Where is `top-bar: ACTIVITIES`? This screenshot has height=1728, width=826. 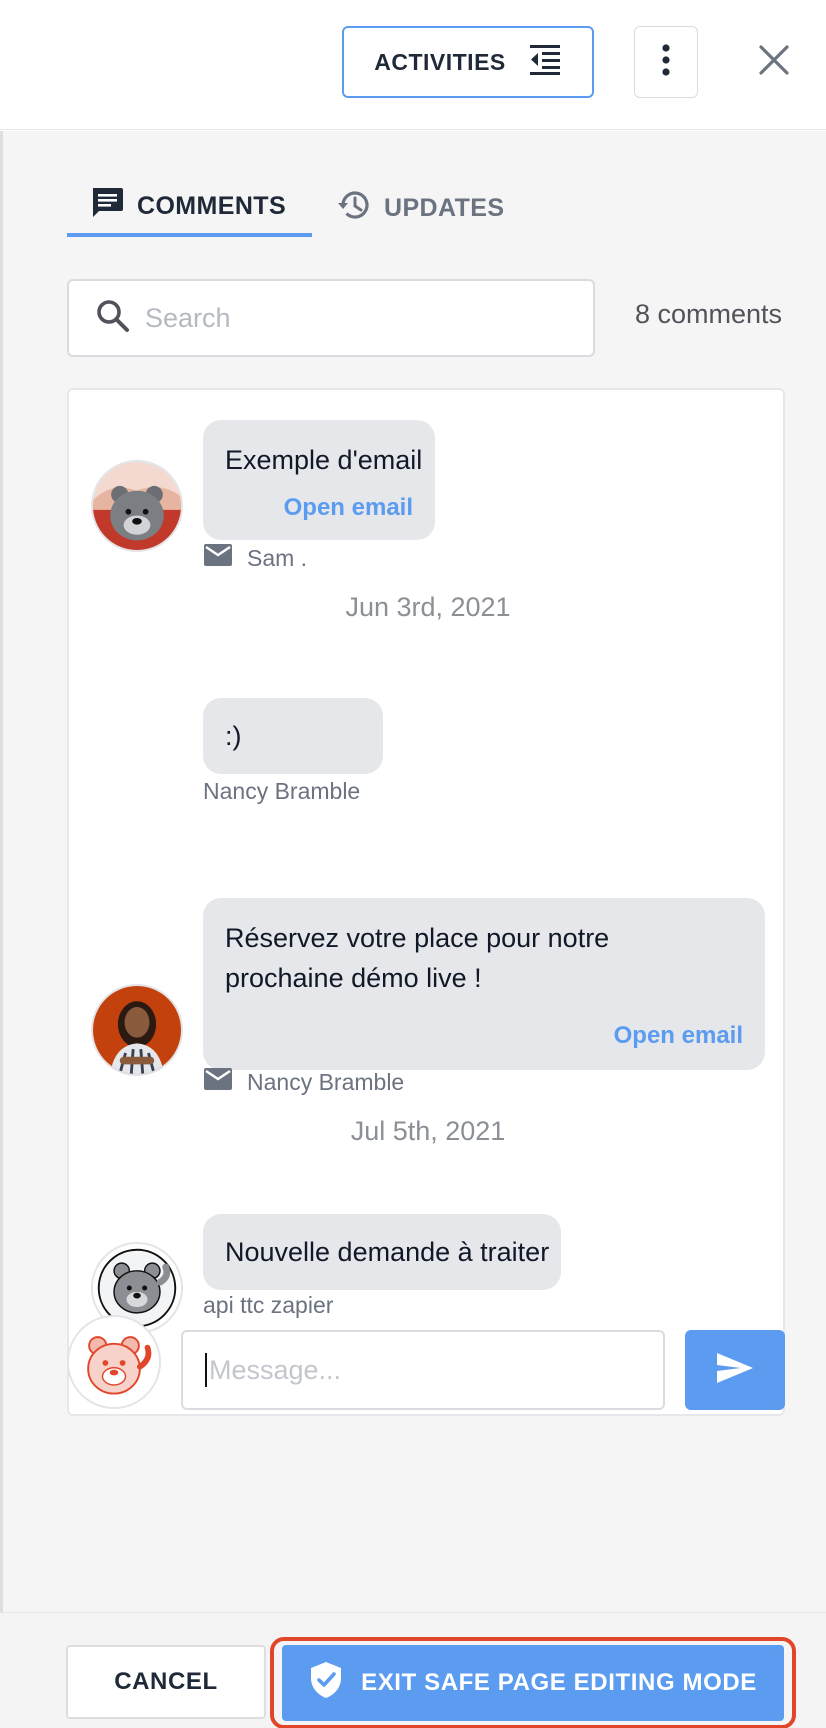 top-bar: ACTIVITIES is located at coordinates (413, 65).